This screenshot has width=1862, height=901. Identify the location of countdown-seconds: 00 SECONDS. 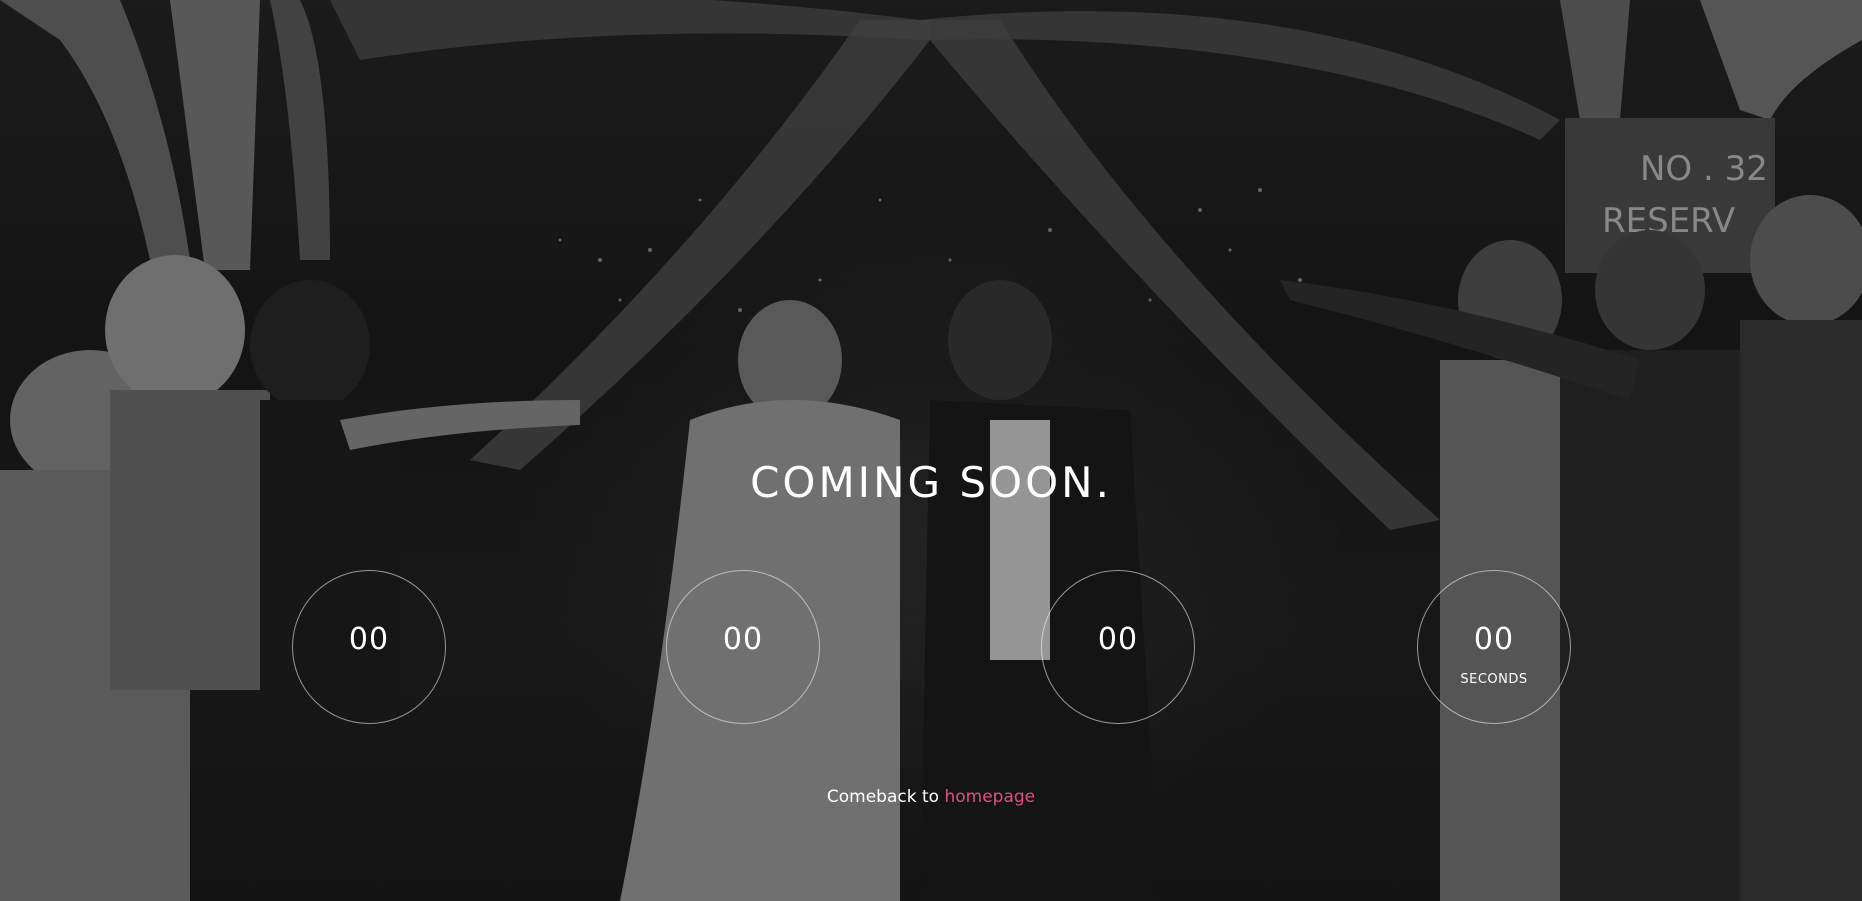
(1494, 647).